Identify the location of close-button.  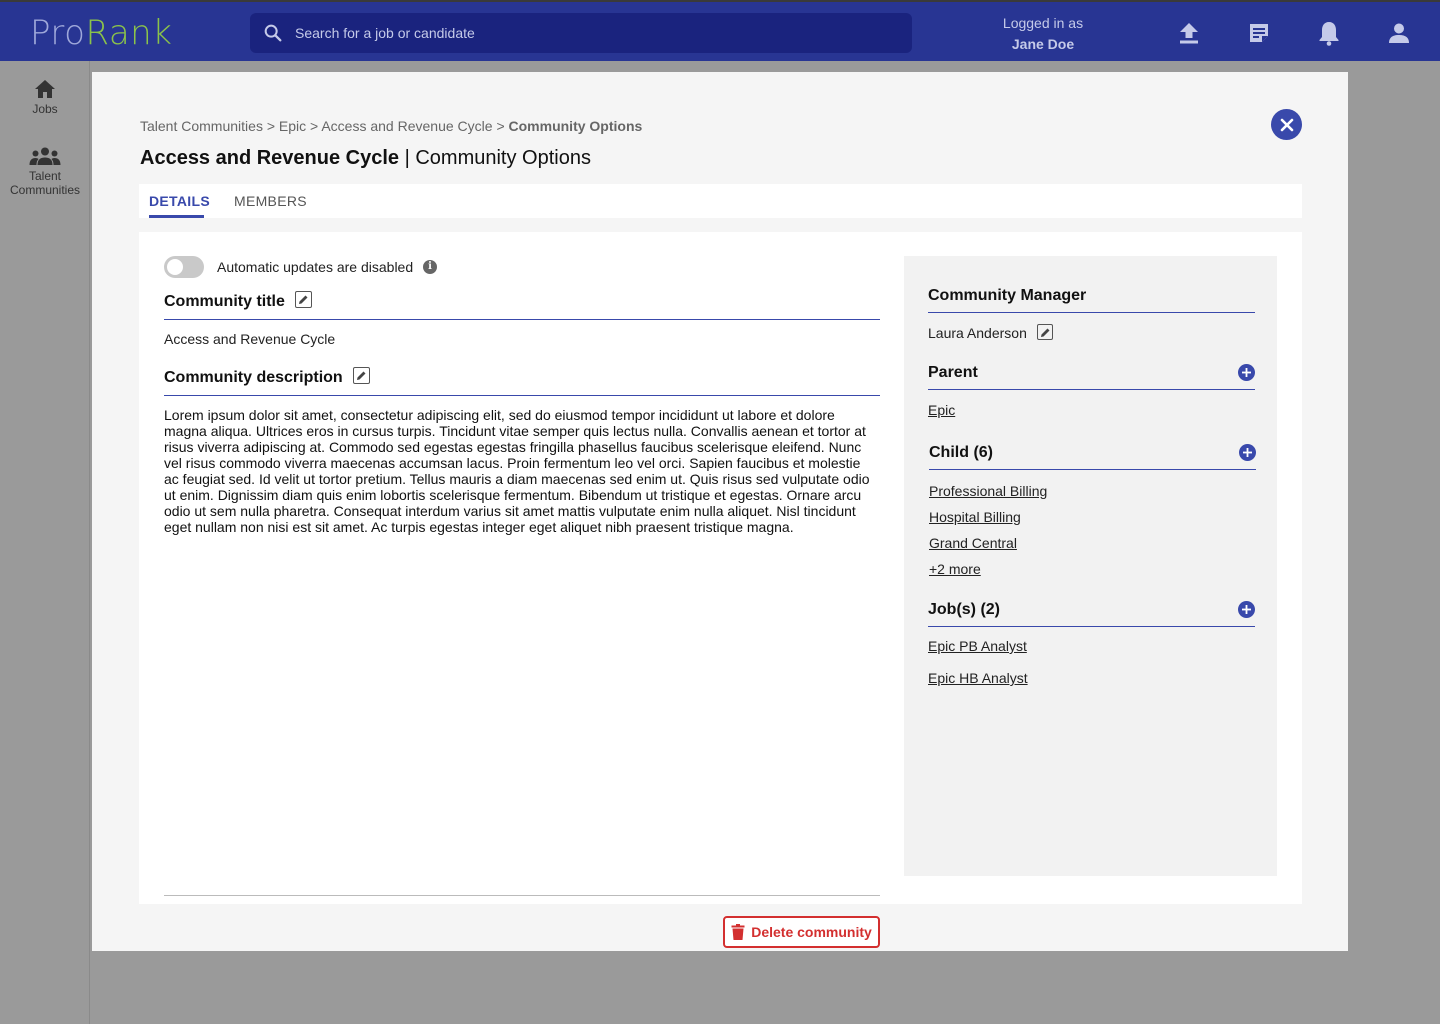
(1286, 124).